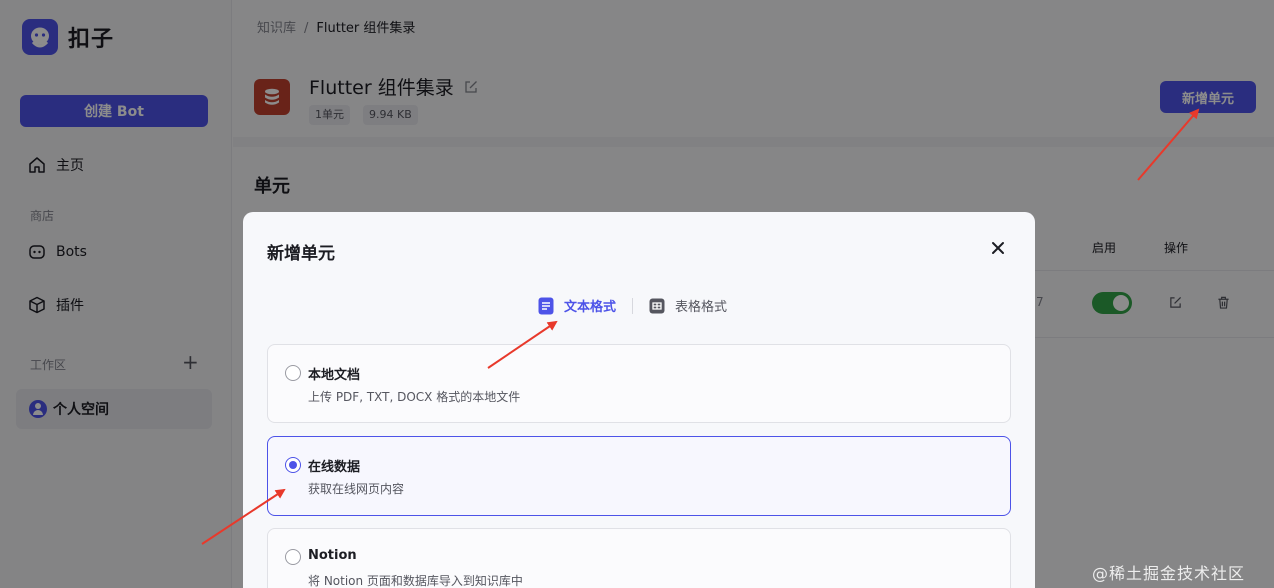  What do you see at coordinates (522, 344) in the screenshot?
I see `annotation-arrow-text-format` at bounding box center [522, 344].